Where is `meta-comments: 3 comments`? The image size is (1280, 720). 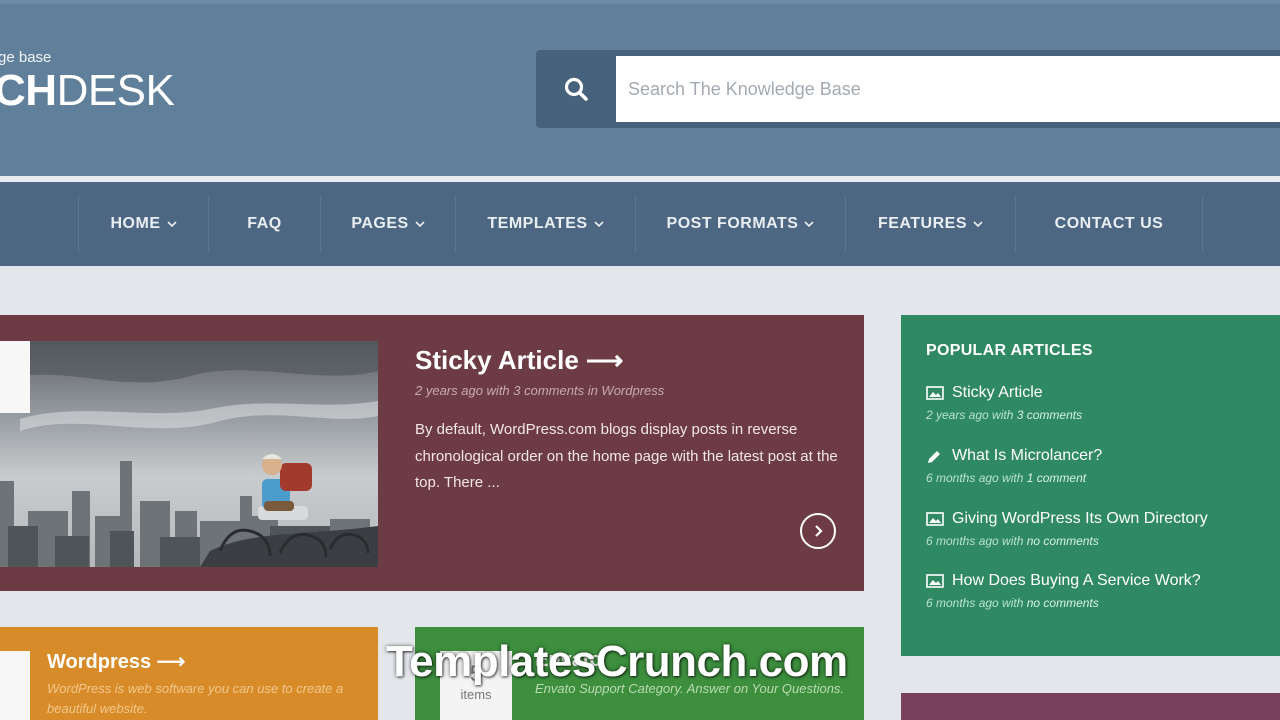 meta-comments: 3 comments is located at coordinates (1049, 415).